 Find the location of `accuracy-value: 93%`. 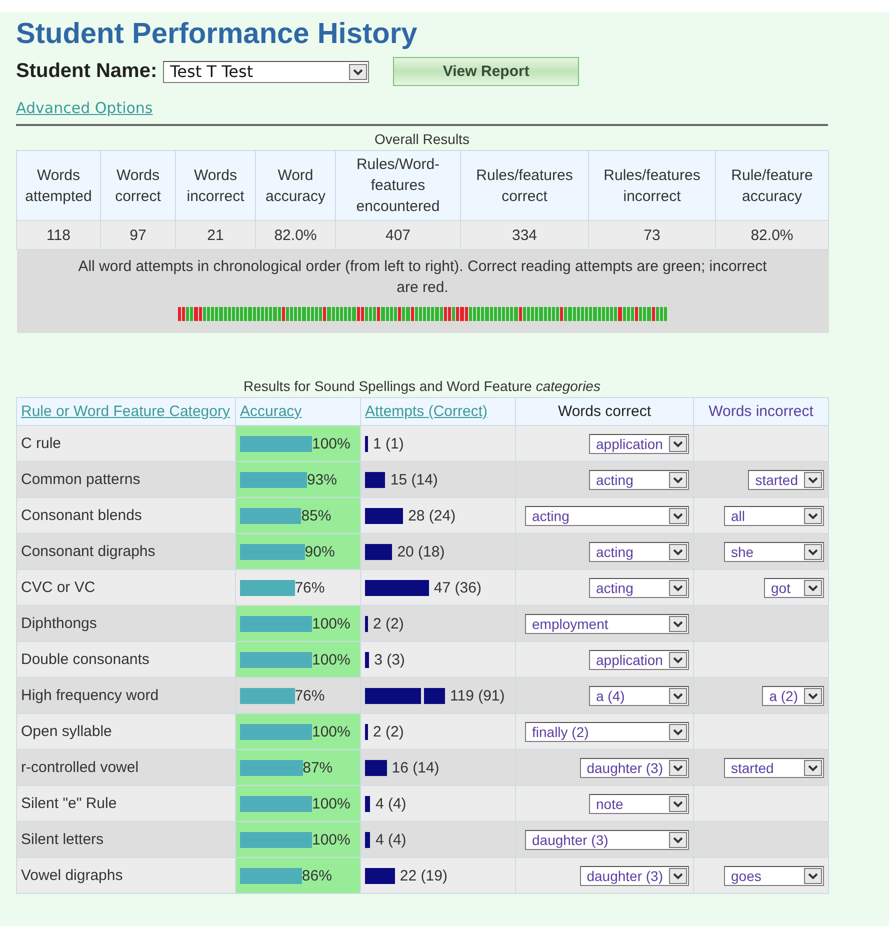

accuracy-value: 93% is located at coordinates (321, 479).